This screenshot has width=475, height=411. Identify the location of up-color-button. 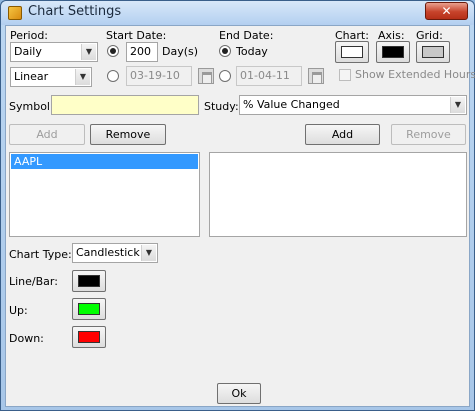
(89, 309).